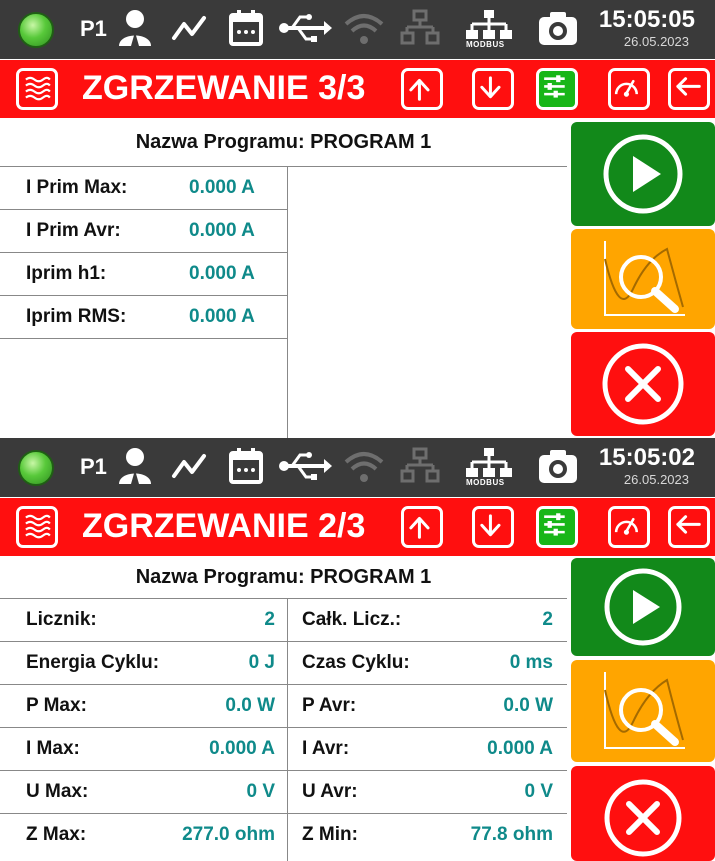 This screenshot has width=715, height=861. Describe the element at coordinates (144, 188) in the screenshot. I see `readout-row: I Prim Max: 0.000 A` at that location.